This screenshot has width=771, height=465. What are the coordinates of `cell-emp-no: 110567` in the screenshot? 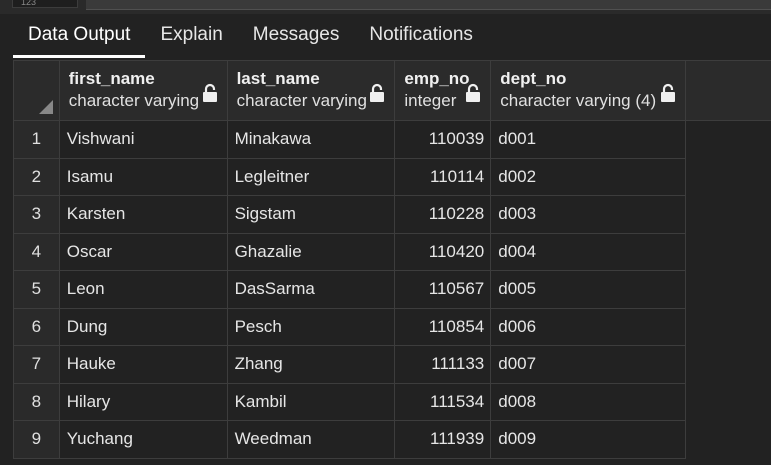 It's located at (443, 289).